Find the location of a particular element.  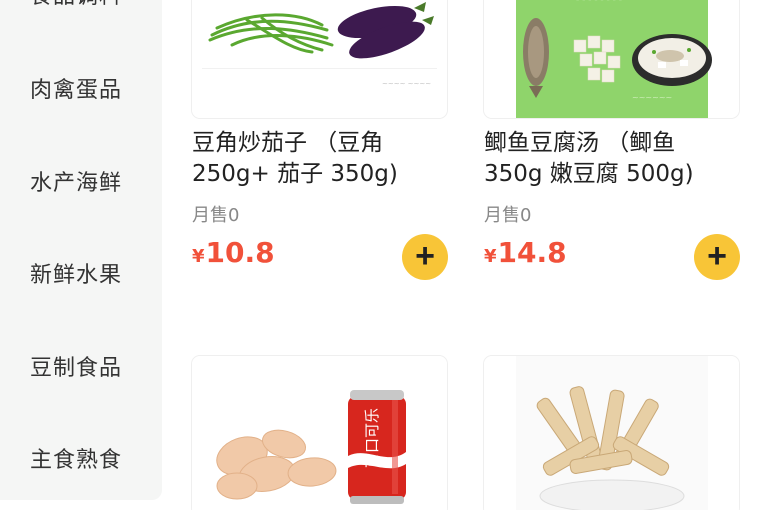

product-title-line2: 250g+ 茄子 350g) is located at coordinates (295, 174).